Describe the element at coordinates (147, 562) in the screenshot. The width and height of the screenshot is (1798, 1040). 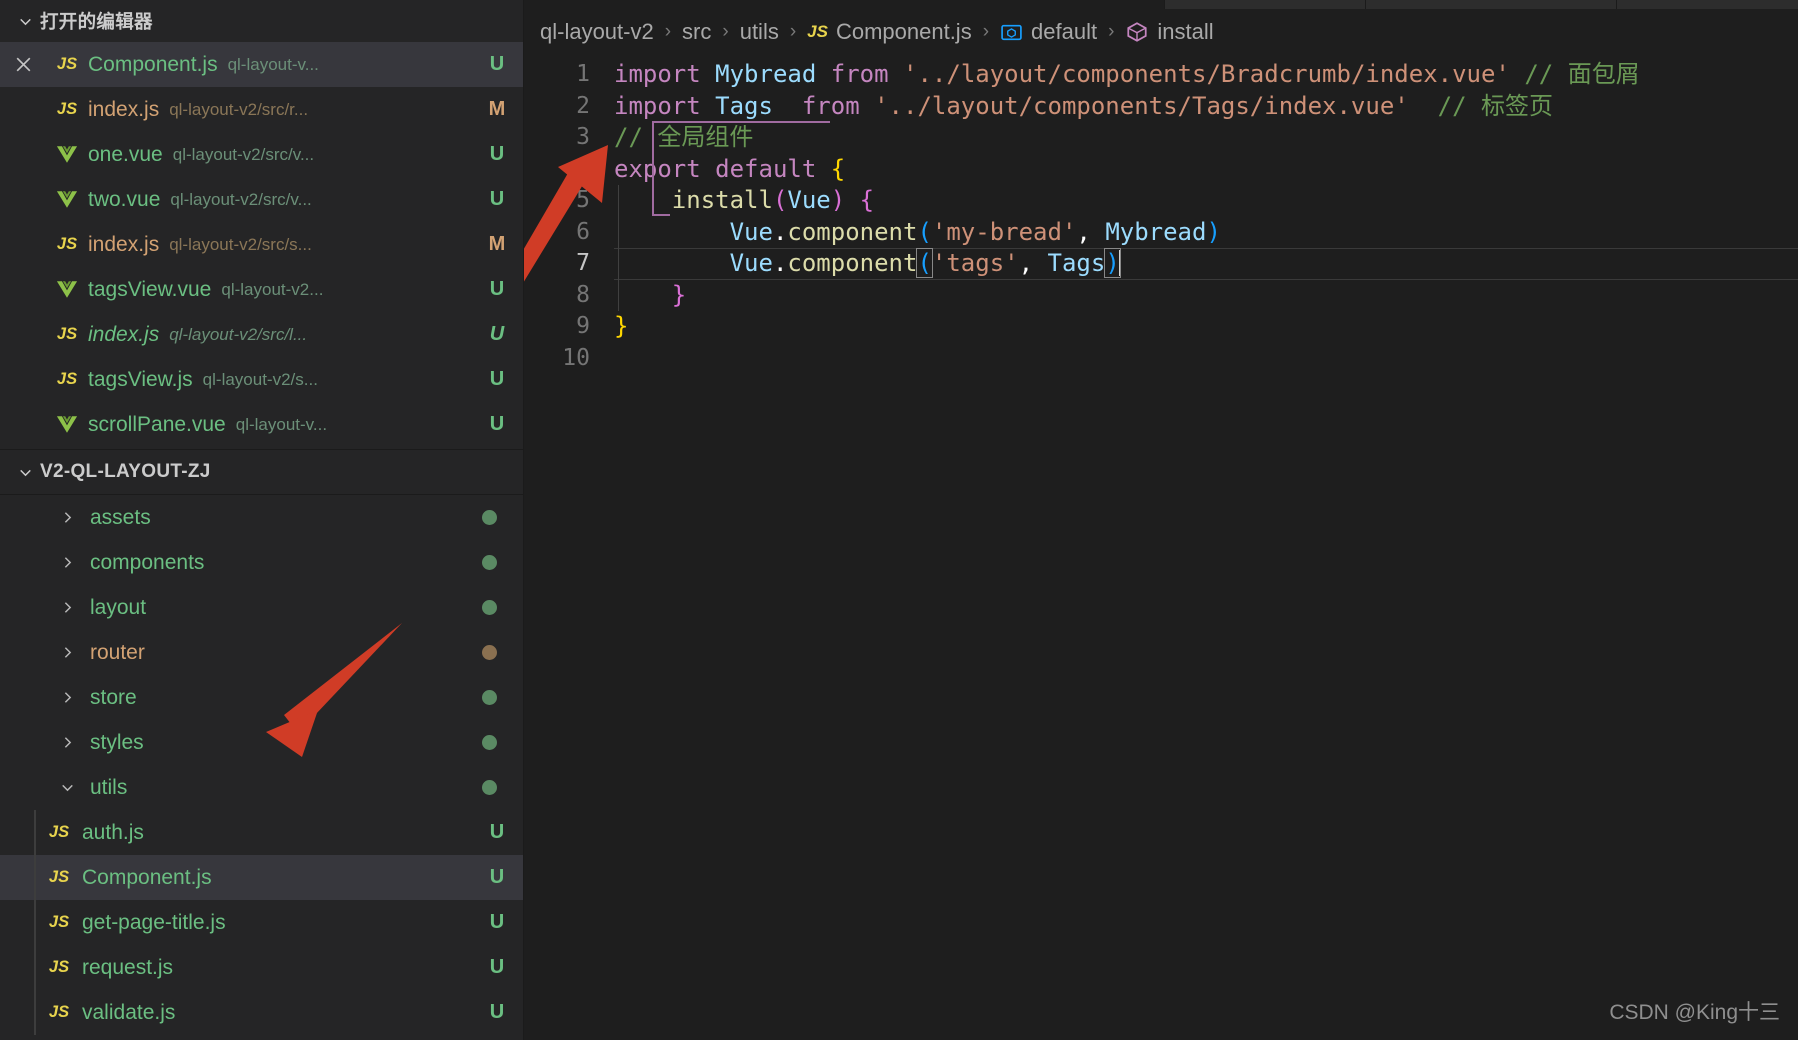
I see `tree-item-label: components` at that location.